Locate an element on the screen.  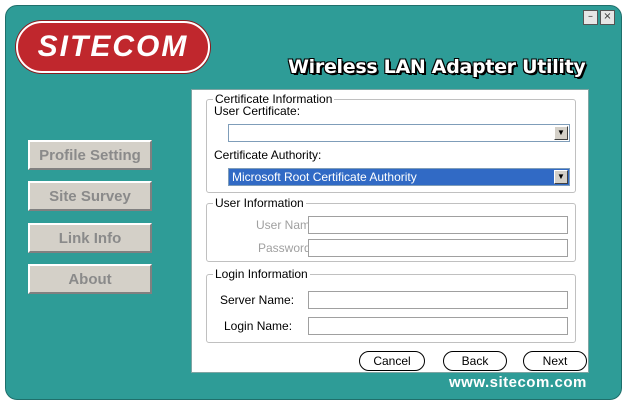
nav-about: About is located at coordinates (90, 279).